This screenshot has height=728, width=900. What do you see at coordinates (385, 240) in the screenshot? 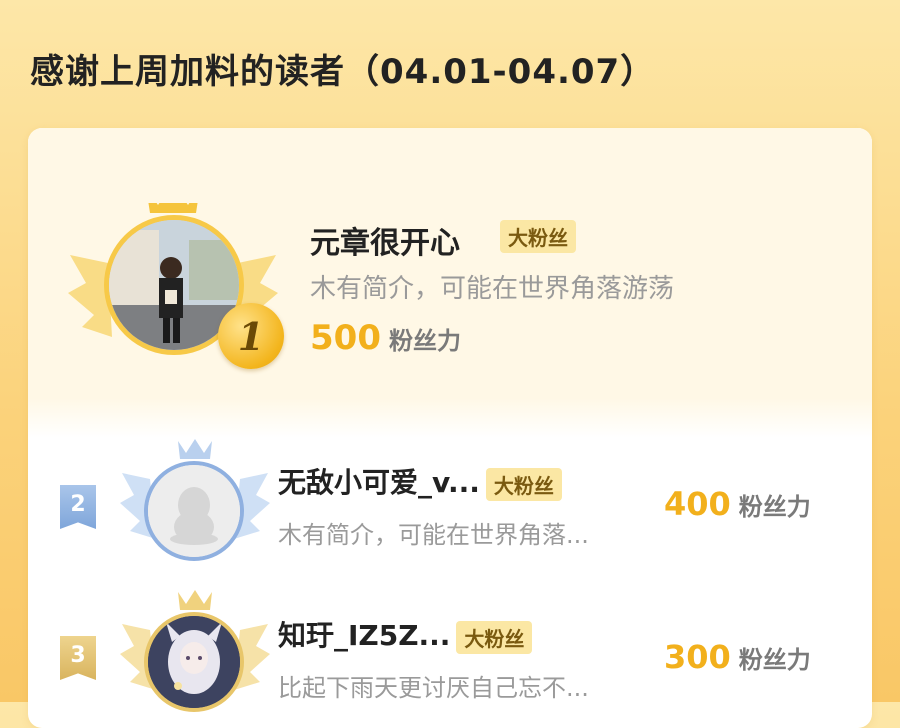
I see `user-name: 元章很开心` at bounding box center [385, 240].